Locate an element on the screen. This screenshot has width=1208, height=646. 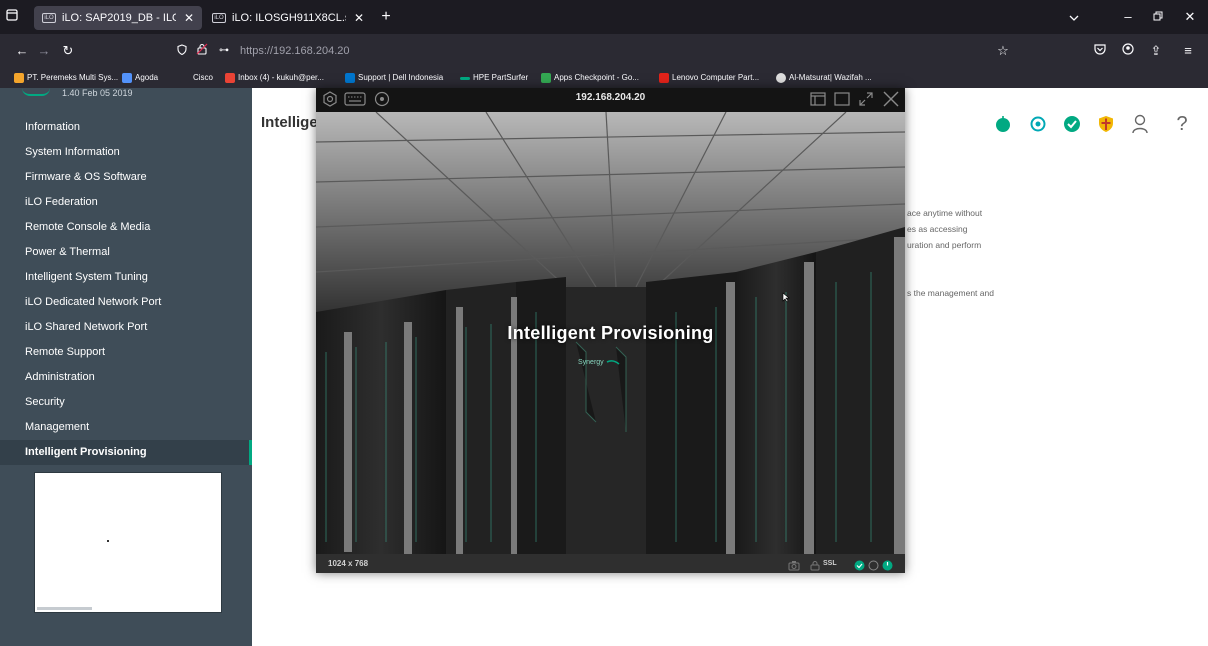
sidebar-item-information: Information is located at coordinates (126, 127).